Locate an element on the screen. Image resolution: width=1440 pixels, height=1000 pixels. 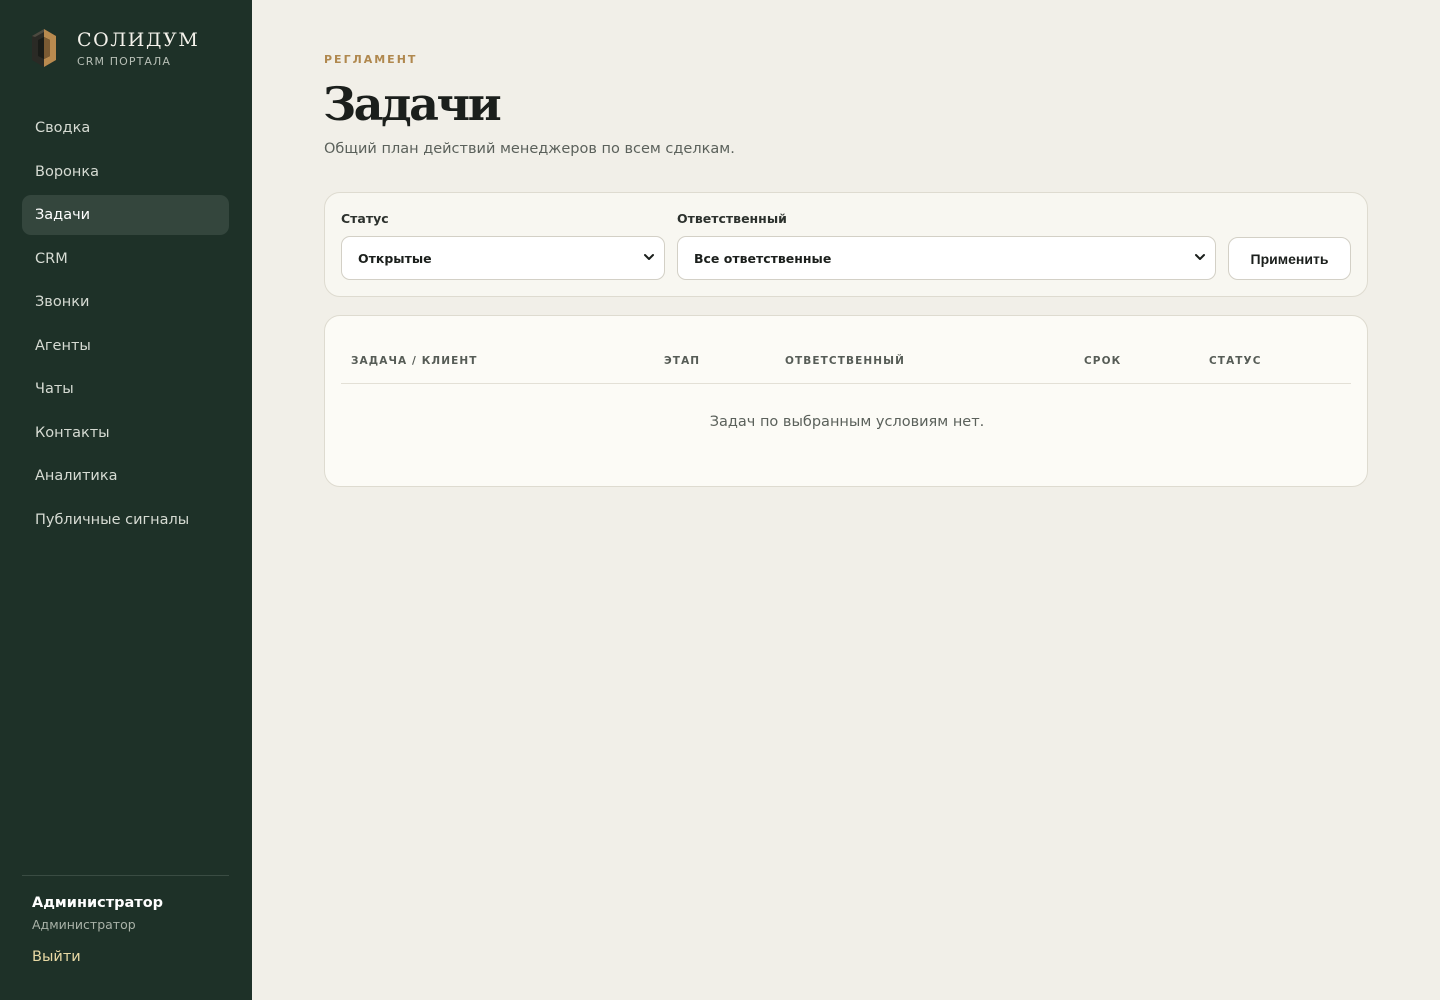
user-name: Администратор is located at coordinates (98, 903).